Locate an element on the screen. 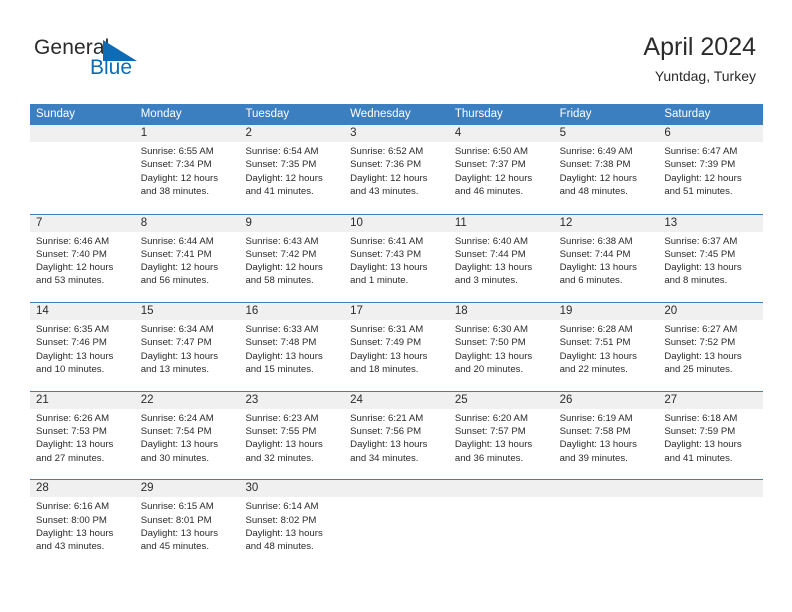 The height and width of the screenshot is (612, 792). sunrise-text: Sunrise: 6:20 AM is located at coordinates (491, 418).